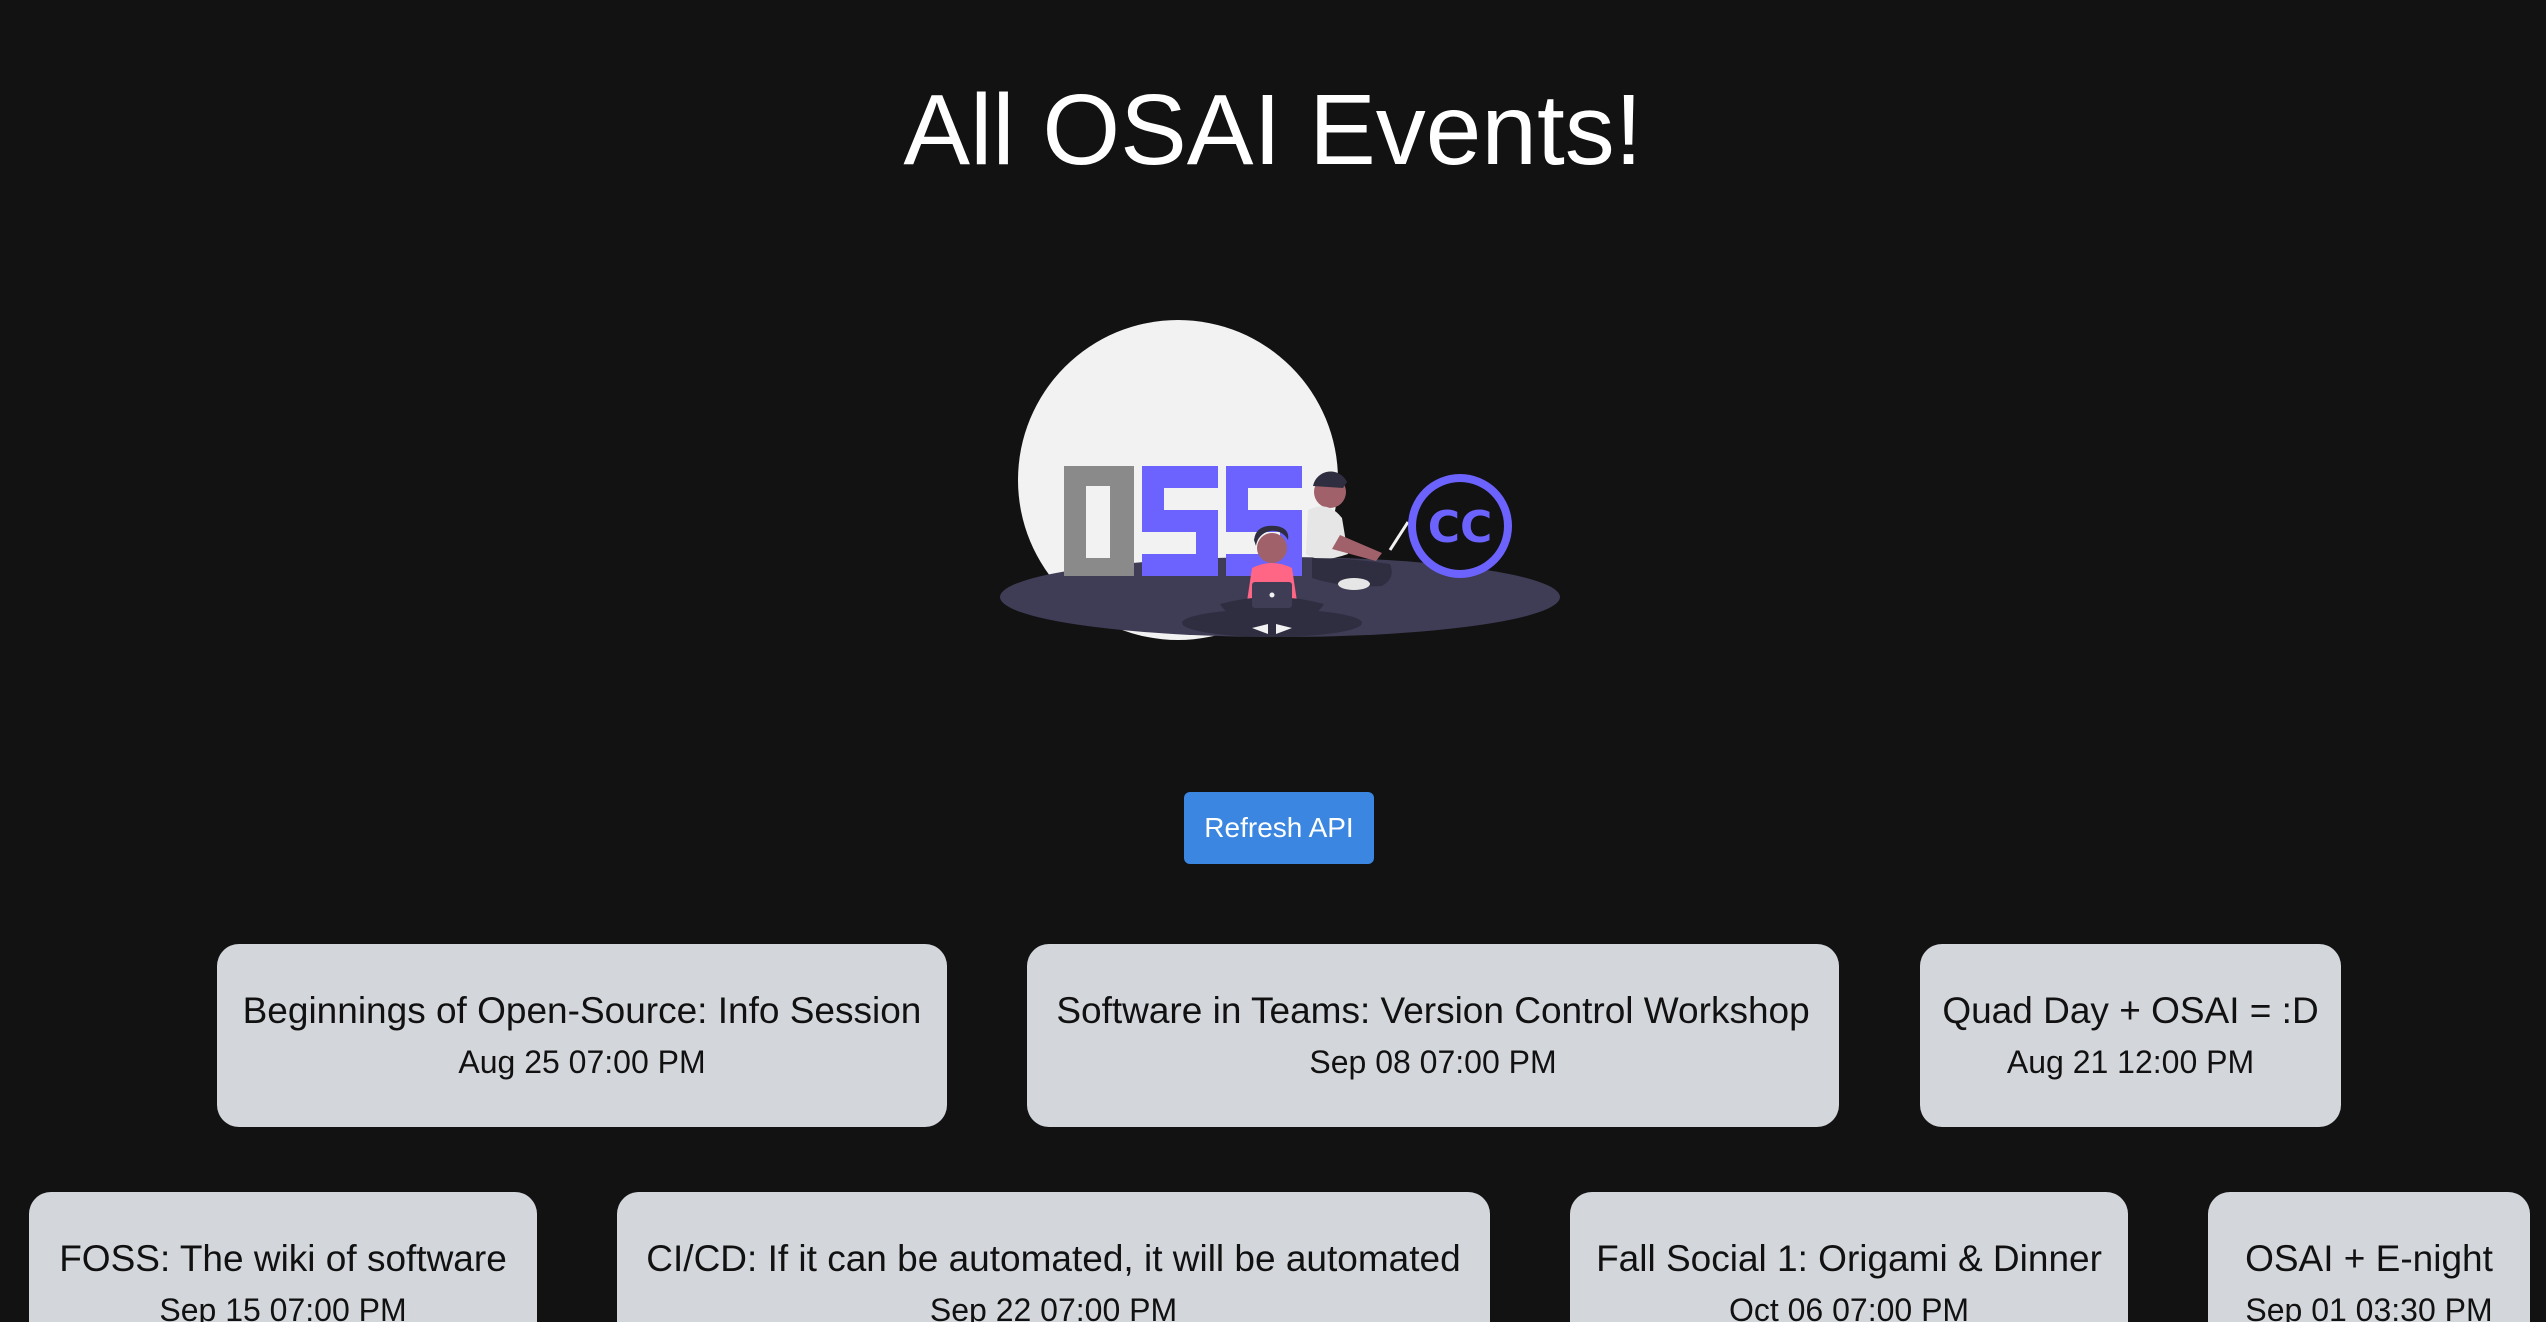  What do you see at coordinates (1279, 828) in the screenshot?
I see `refresh-api-button: Refresh API` at bounding box center [1279, 828].